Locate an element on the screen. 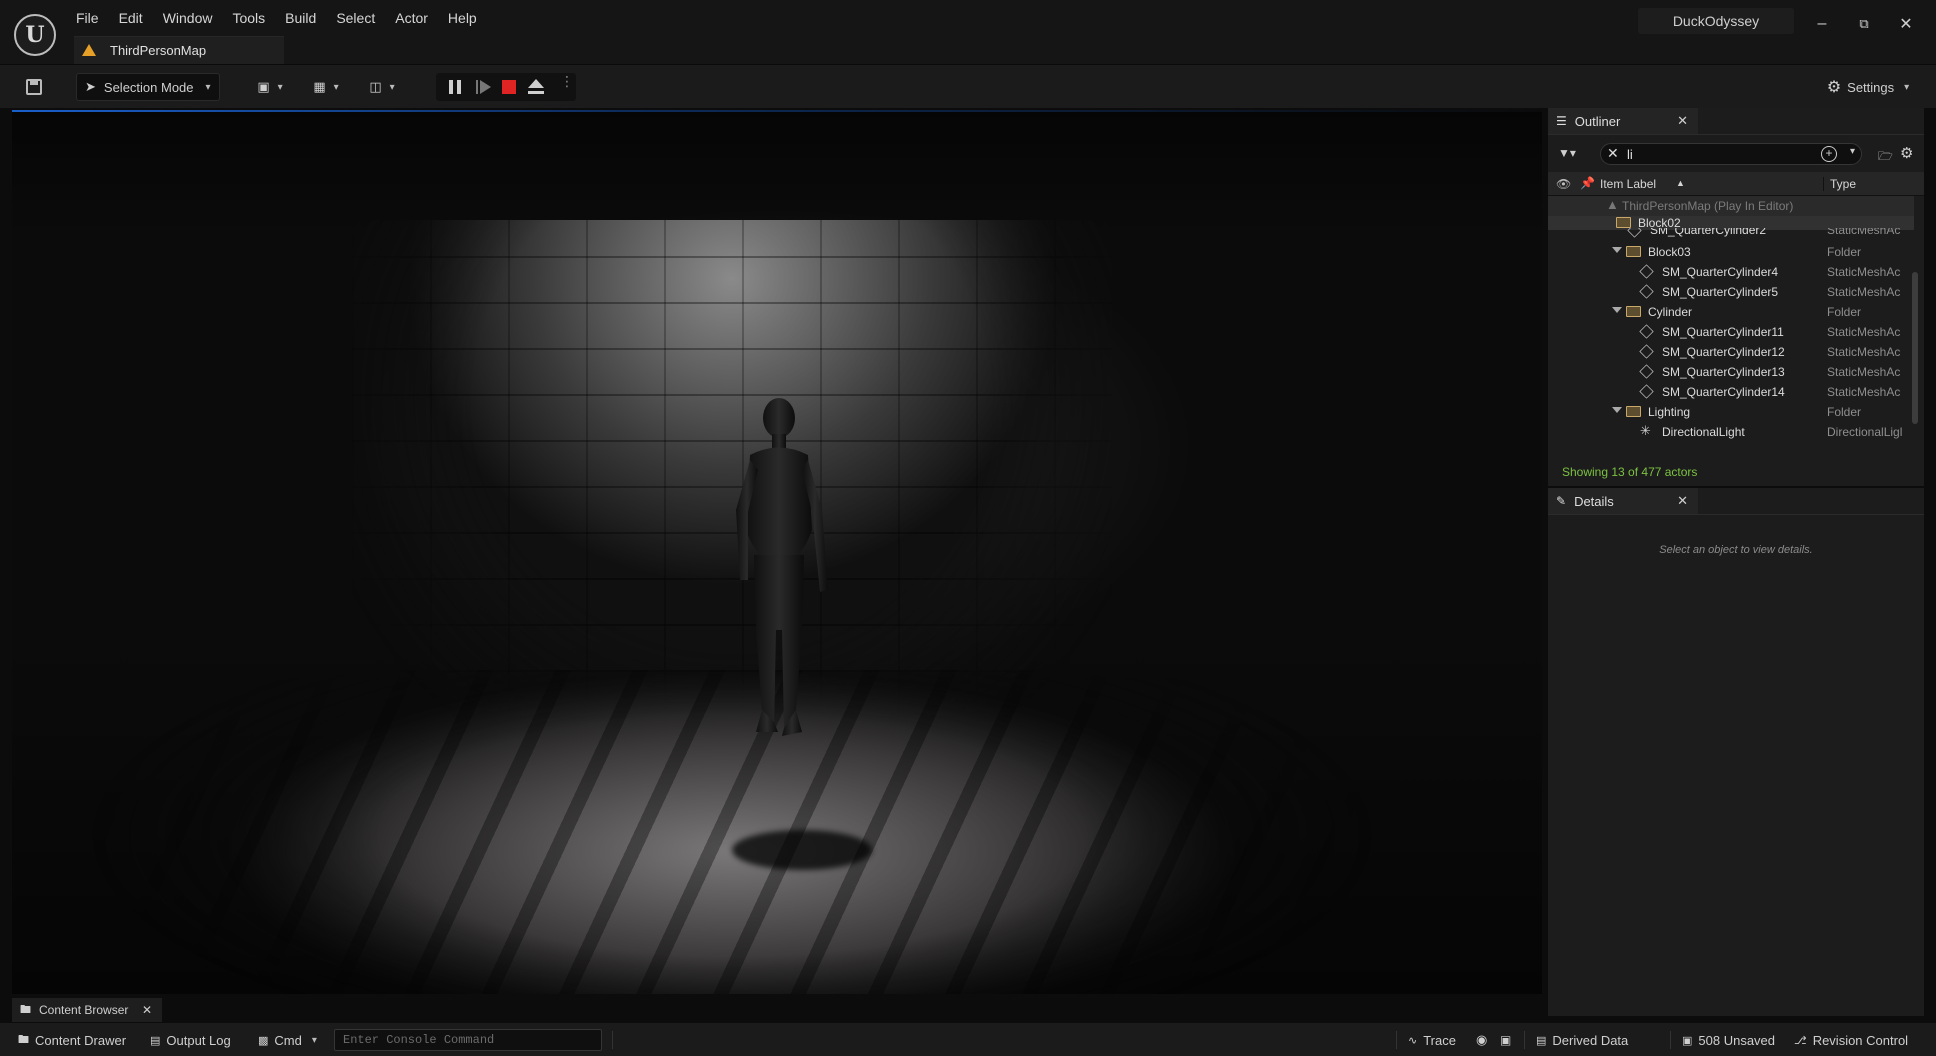 The image size is (1936, 1056). tree-row-folder: Lighting Folder is located at coordinates (1731, 412).